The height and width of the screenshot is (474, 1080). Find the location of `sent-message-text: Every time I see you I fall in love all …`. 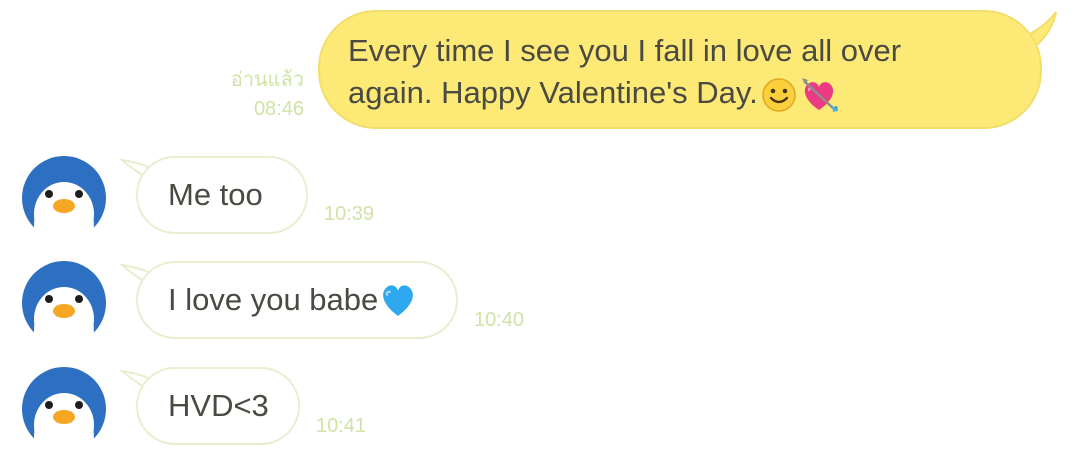

sent-message-text: Every time I see you I fall in love all … is located at coordinates (668, 72).